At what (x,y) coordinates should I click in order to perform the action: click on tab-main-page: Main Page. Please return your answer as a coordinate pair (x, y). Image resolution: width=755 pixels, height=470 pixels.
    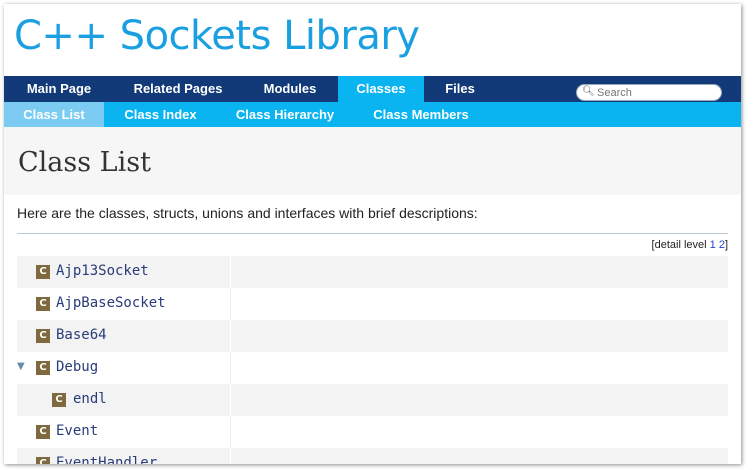
    Looking at the image, I should click on (59, 89).